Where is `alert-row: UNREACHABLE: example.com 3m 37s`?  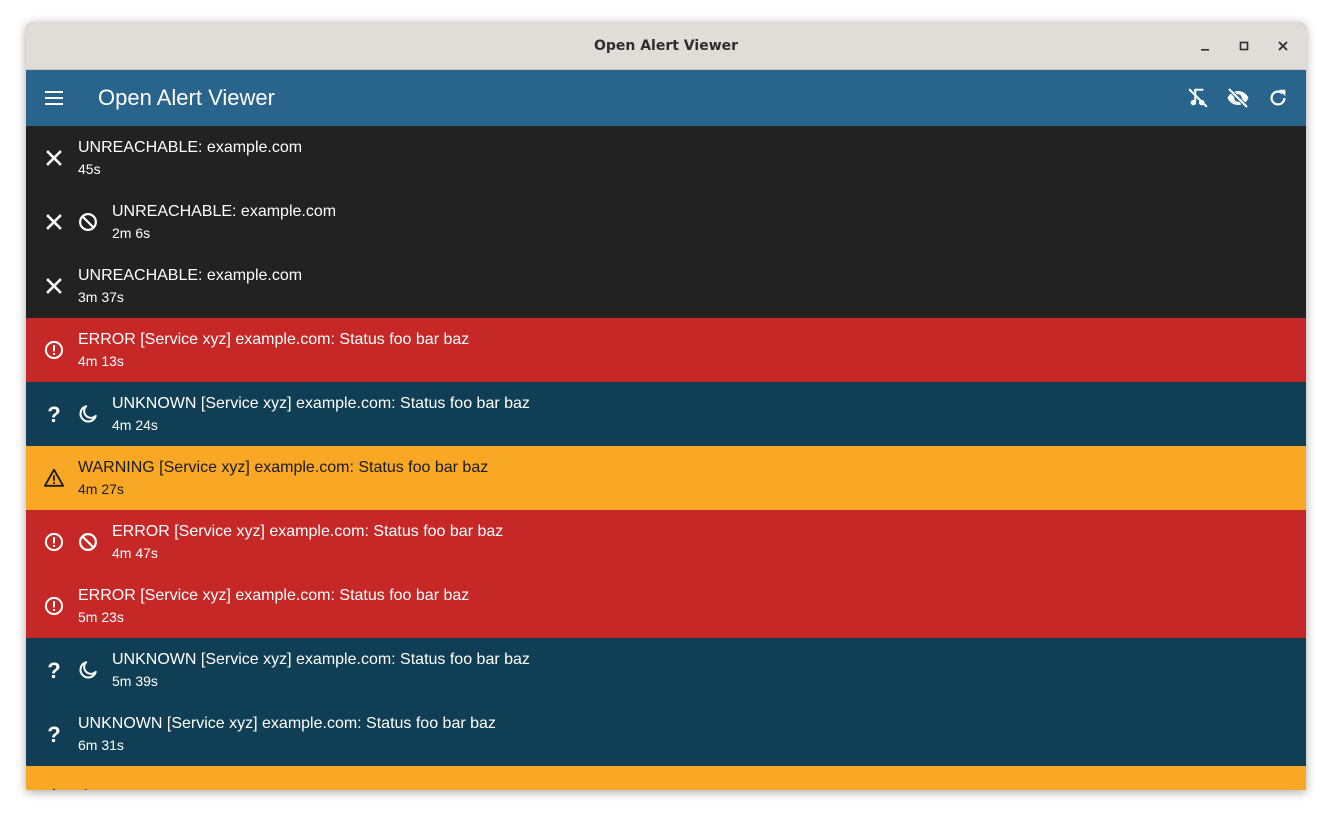 alert-row: UNREACHABLE: example.com 3m 37s is located at coordinates (666, 286).